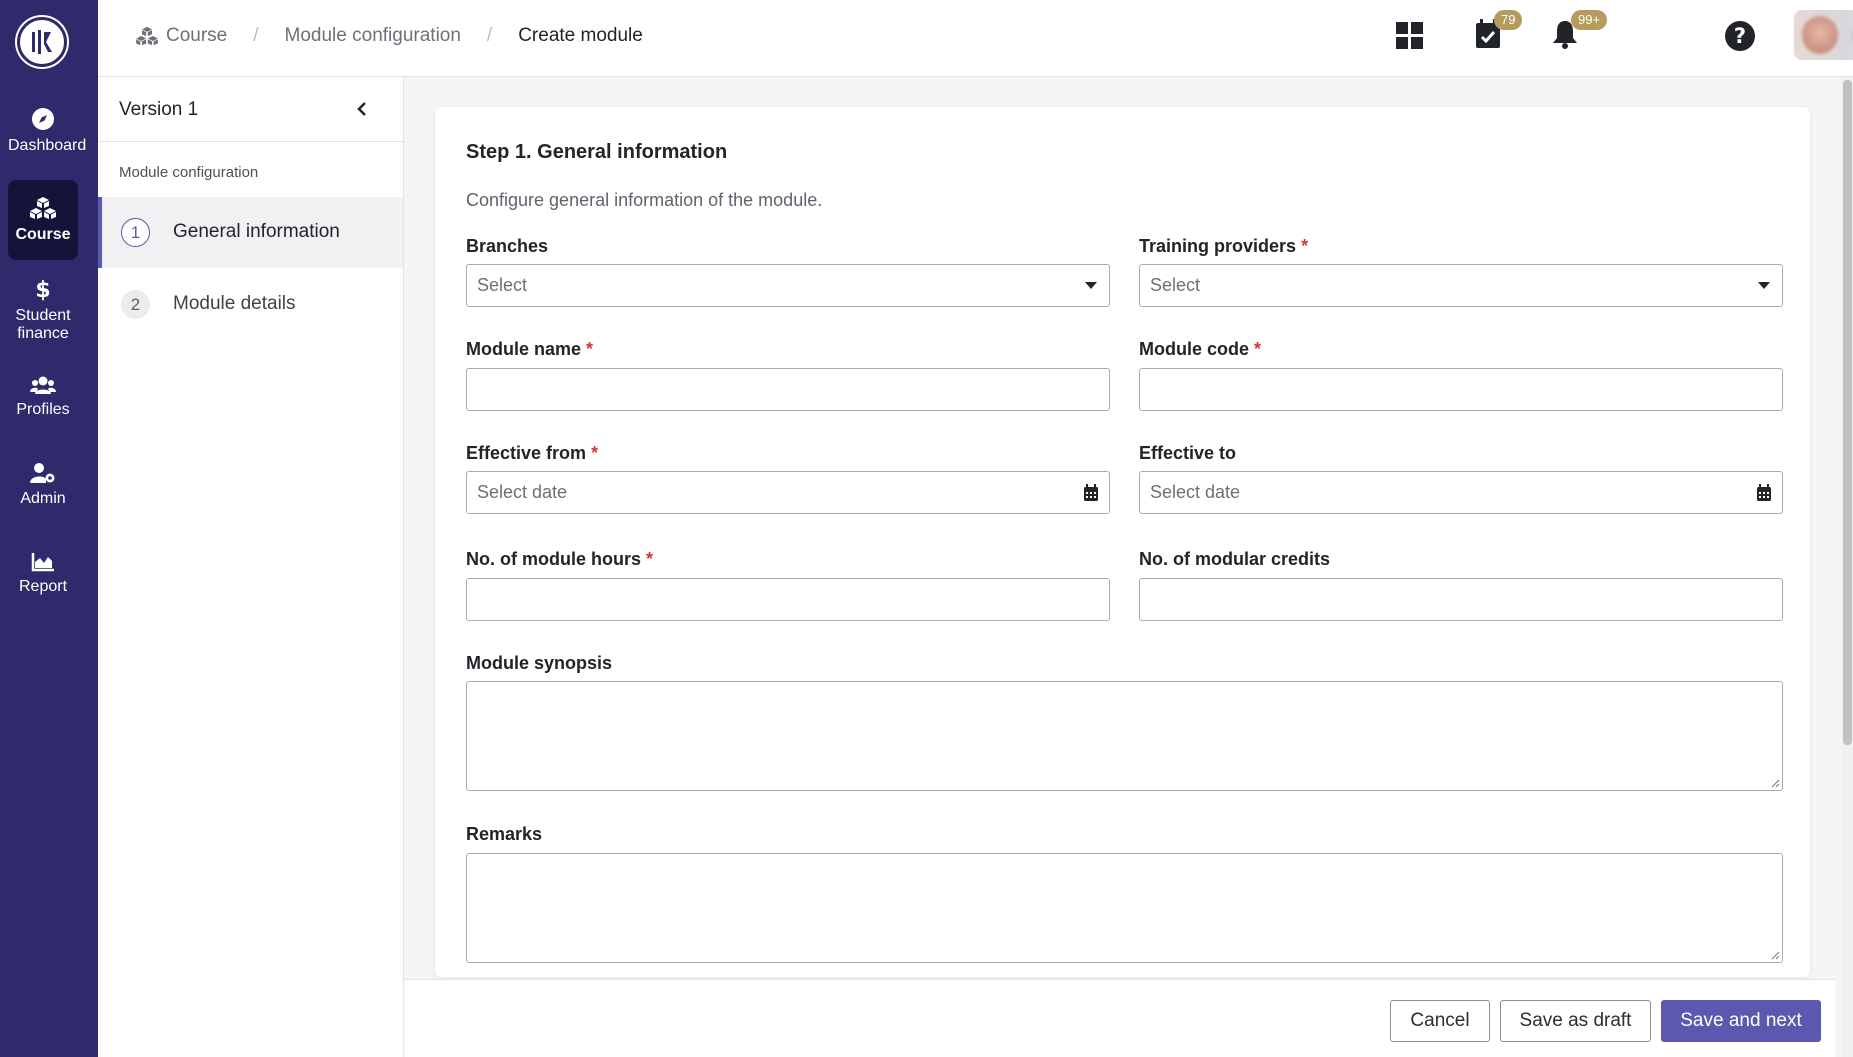 The image size is (1853, 1057). I want to click on version-title: Version 1, so click(159, 109).